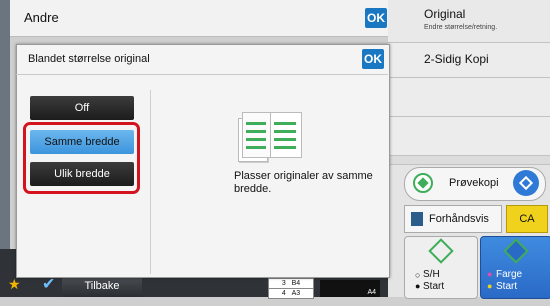 The image size is (550, 306). I want to click on preview-copy-green-icon, so click(423, 183).